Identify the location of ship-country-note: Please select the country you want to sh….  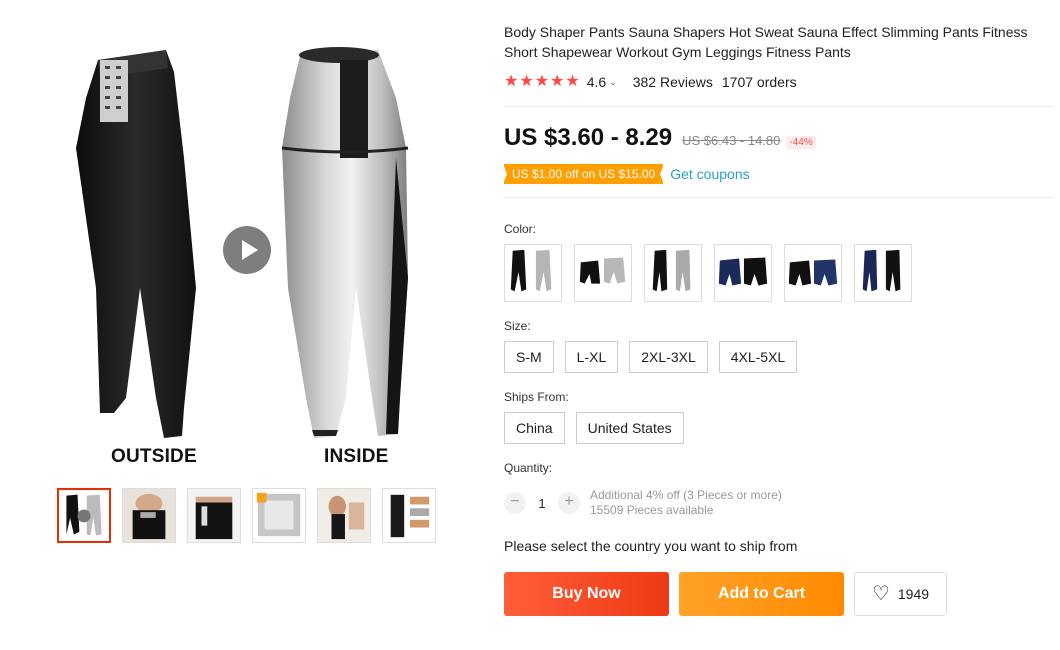
(651, 546).